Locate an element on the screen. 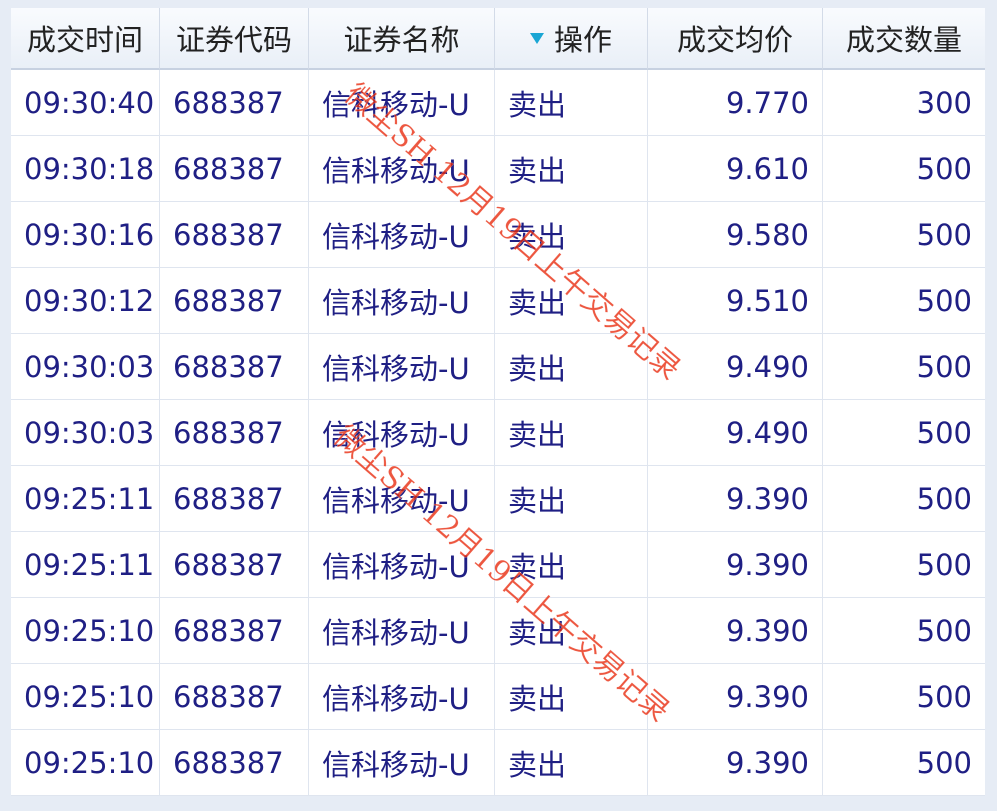  column-header-quantity: 成交数量 is located at coordinates (904, 39).